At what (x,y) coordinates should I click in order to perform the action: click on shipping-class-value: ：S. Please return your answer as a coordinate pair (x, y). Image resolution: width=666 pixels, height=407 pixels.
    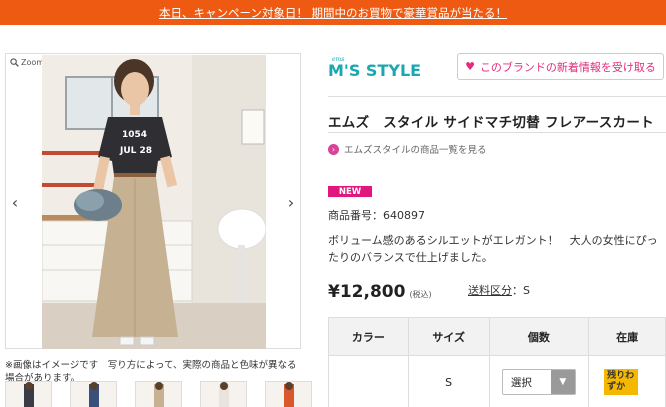
    Looking at the image, I should click on (521, 290).